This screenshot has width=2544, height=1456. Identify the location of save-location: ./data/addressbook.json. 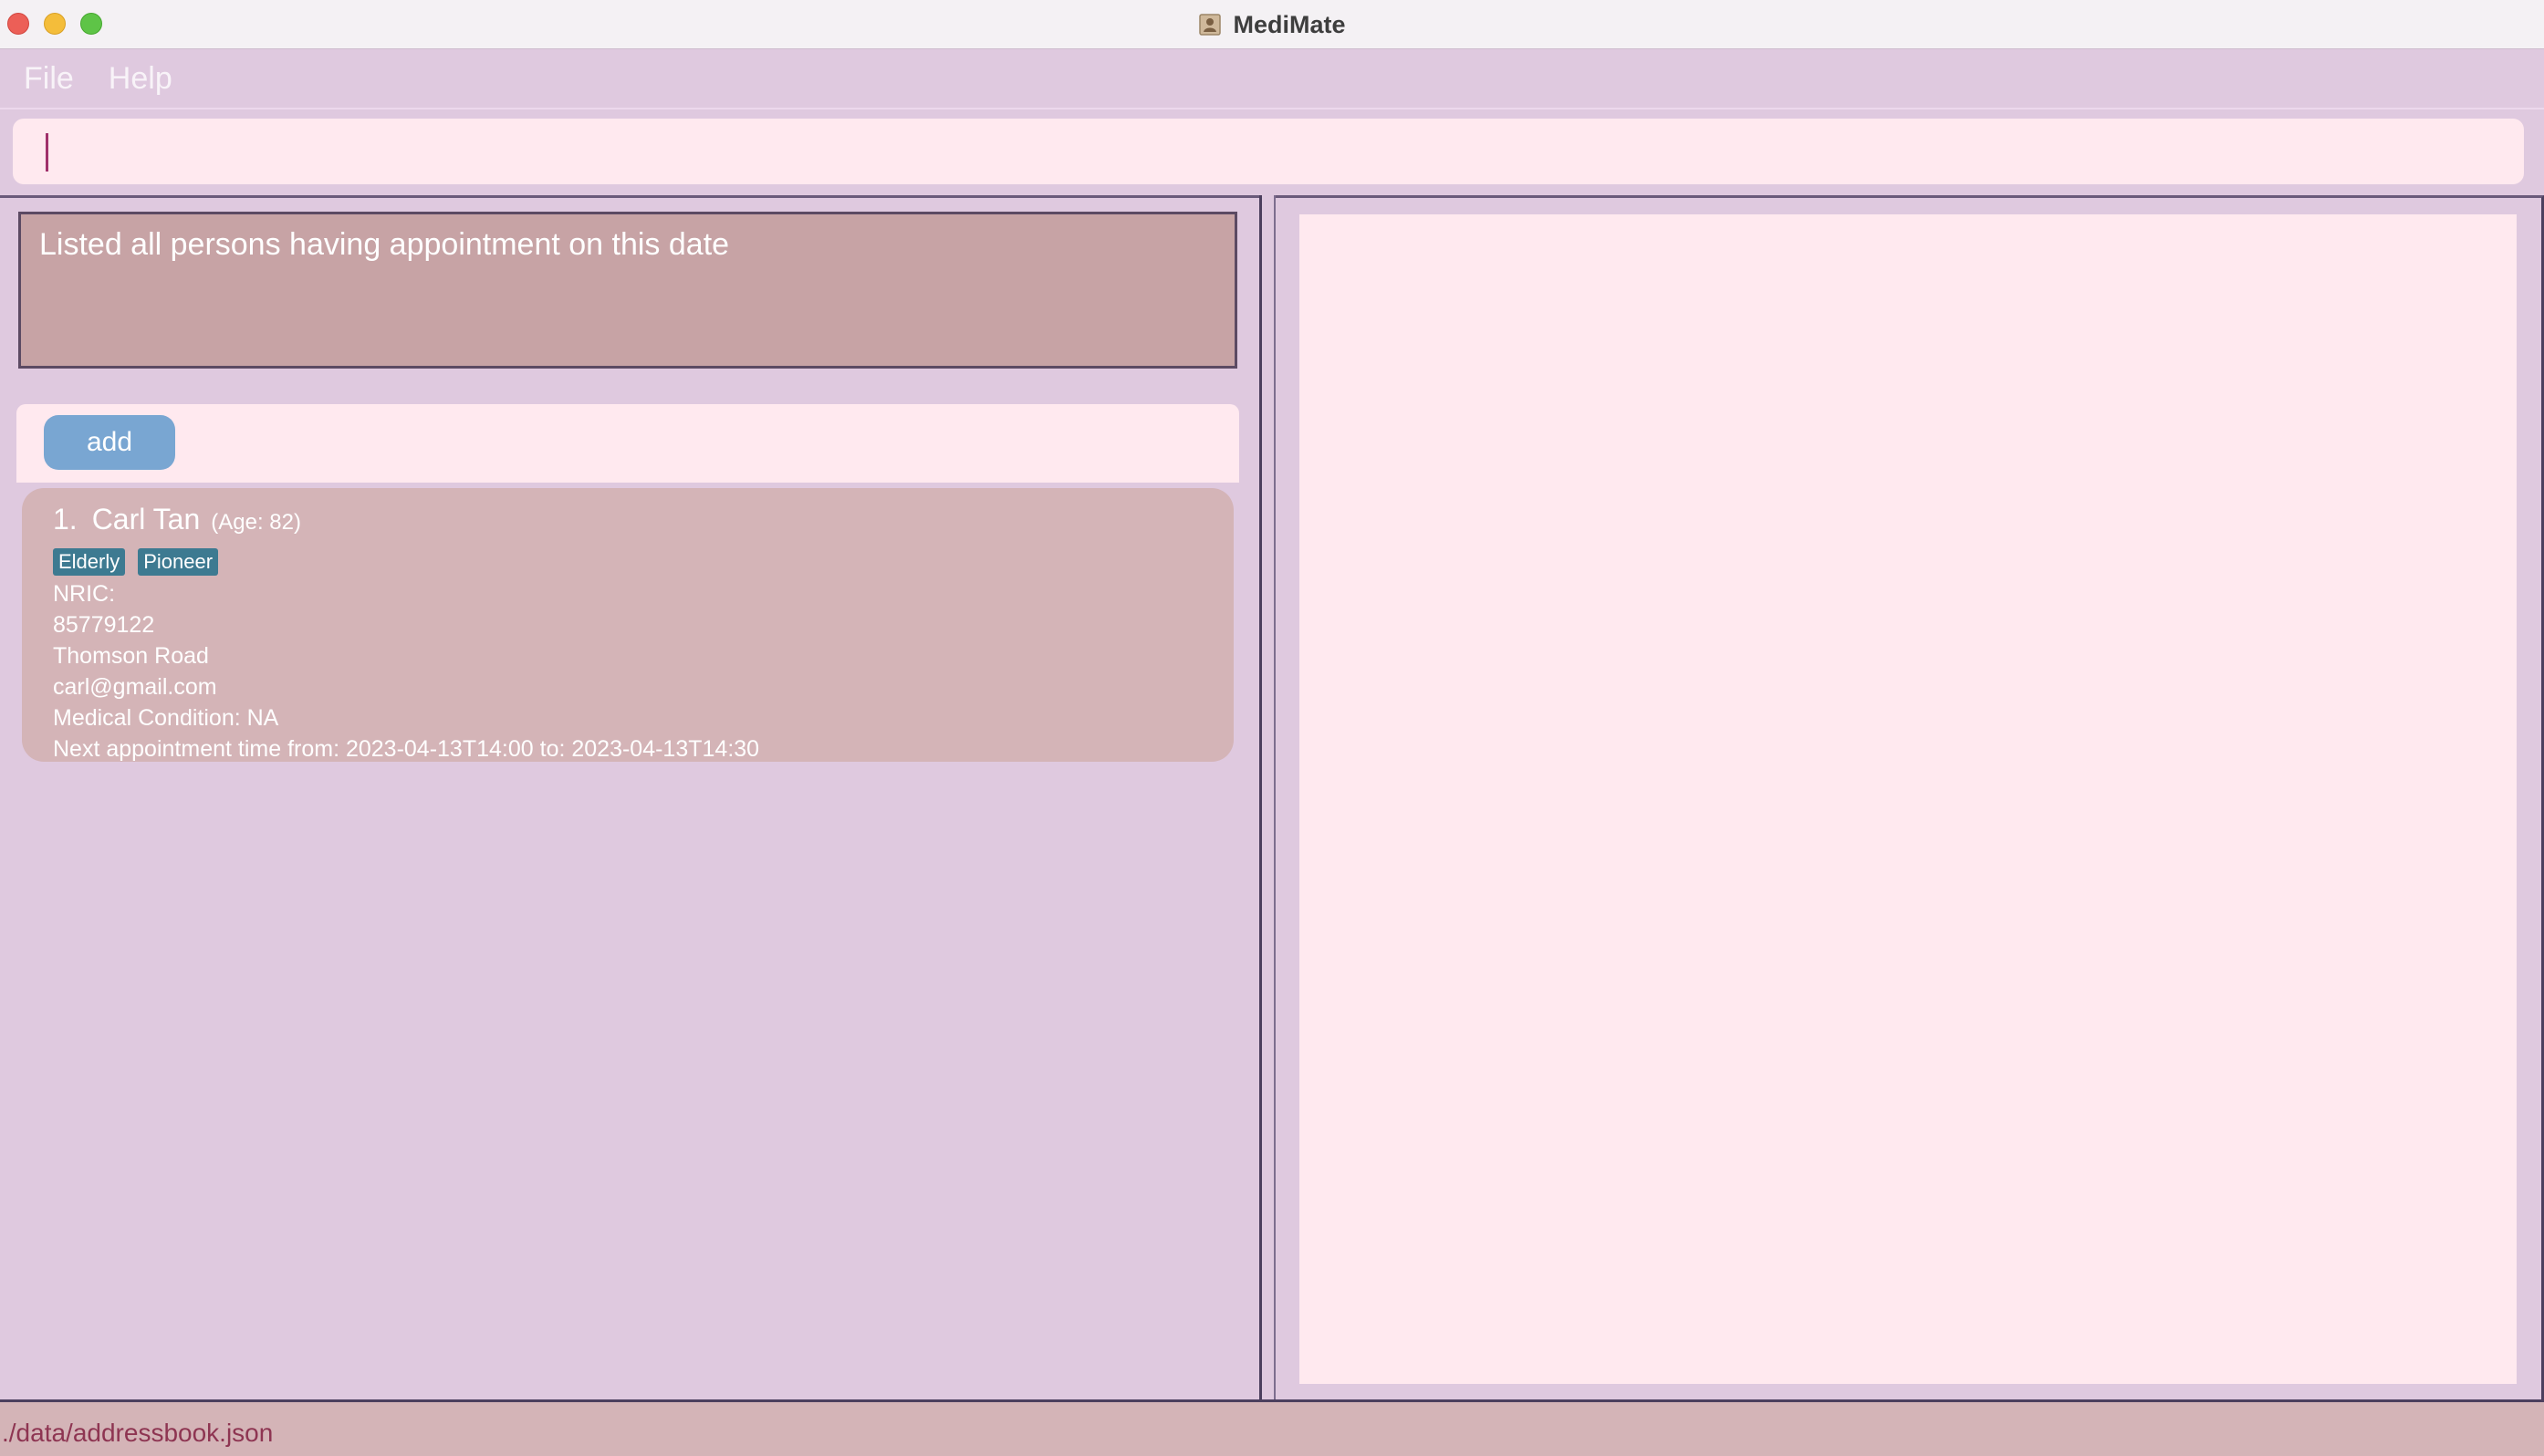
(138, 1433).